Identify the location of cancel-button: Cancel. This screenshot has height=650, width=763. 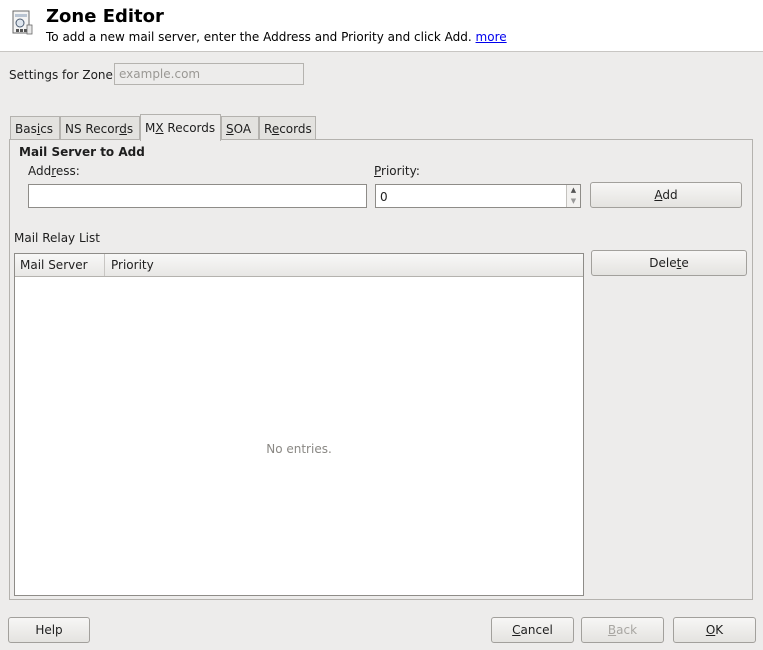
(532, 630).